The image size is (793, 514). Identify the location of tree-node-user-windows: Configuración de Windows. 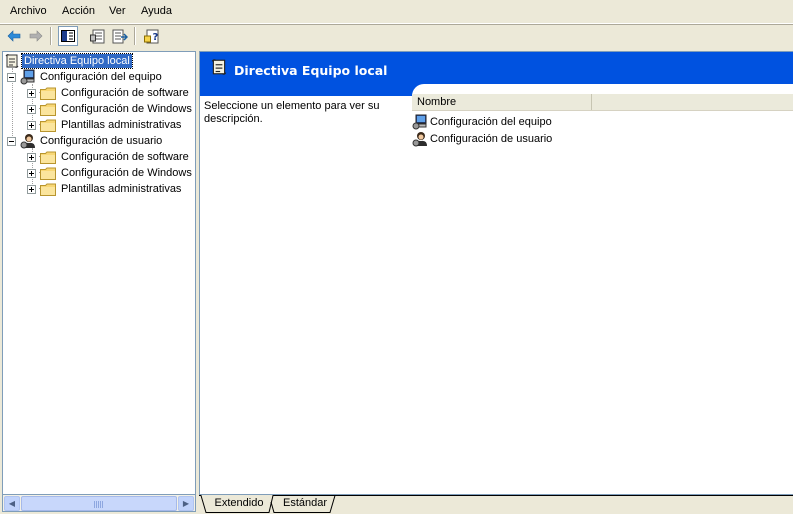
(110, 173).